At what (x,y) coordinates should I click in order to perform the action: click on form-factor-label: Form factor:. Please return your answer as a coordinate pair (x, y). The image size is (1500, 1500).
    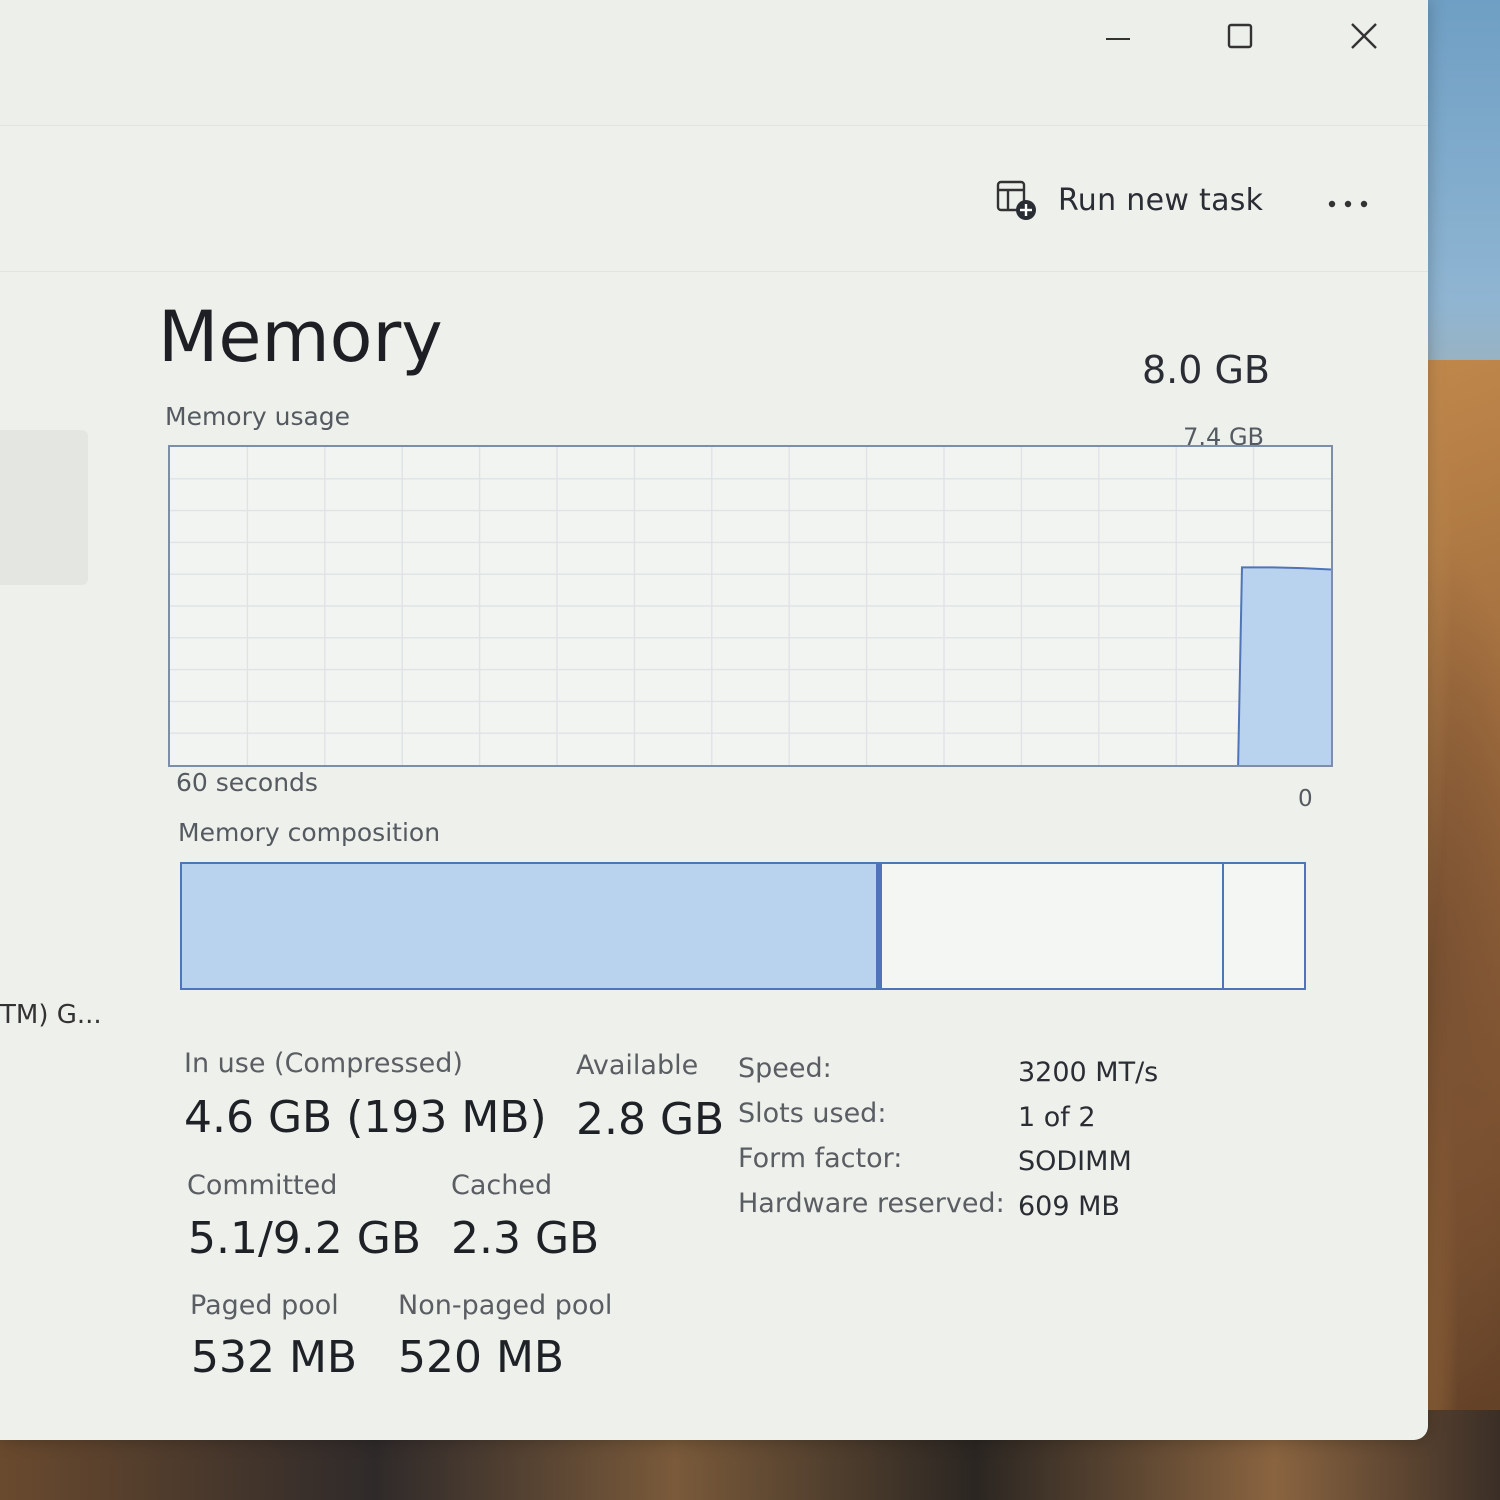
    Looking at the image, I should click on (820, 1158).